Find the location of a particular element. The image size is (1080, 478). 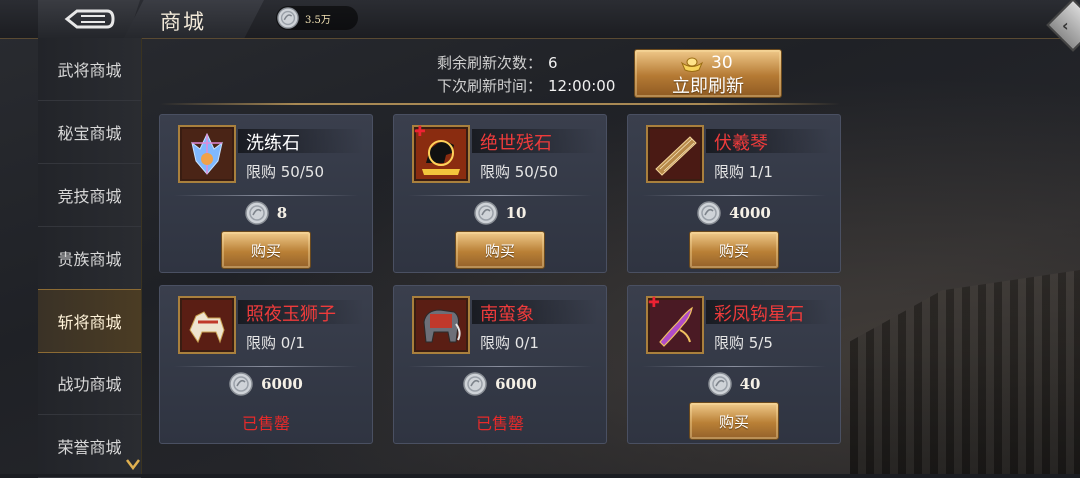

price-row: 4000 is located at coordinates (734, 213).